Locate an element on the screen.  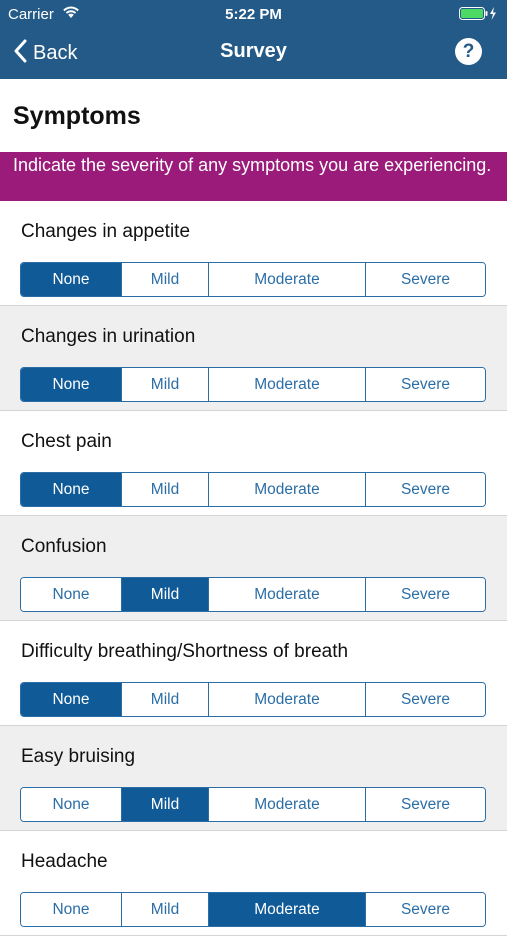
symptom-item: Easy bruising None Mild Moderate Severe is located at coordinates (253, 778).